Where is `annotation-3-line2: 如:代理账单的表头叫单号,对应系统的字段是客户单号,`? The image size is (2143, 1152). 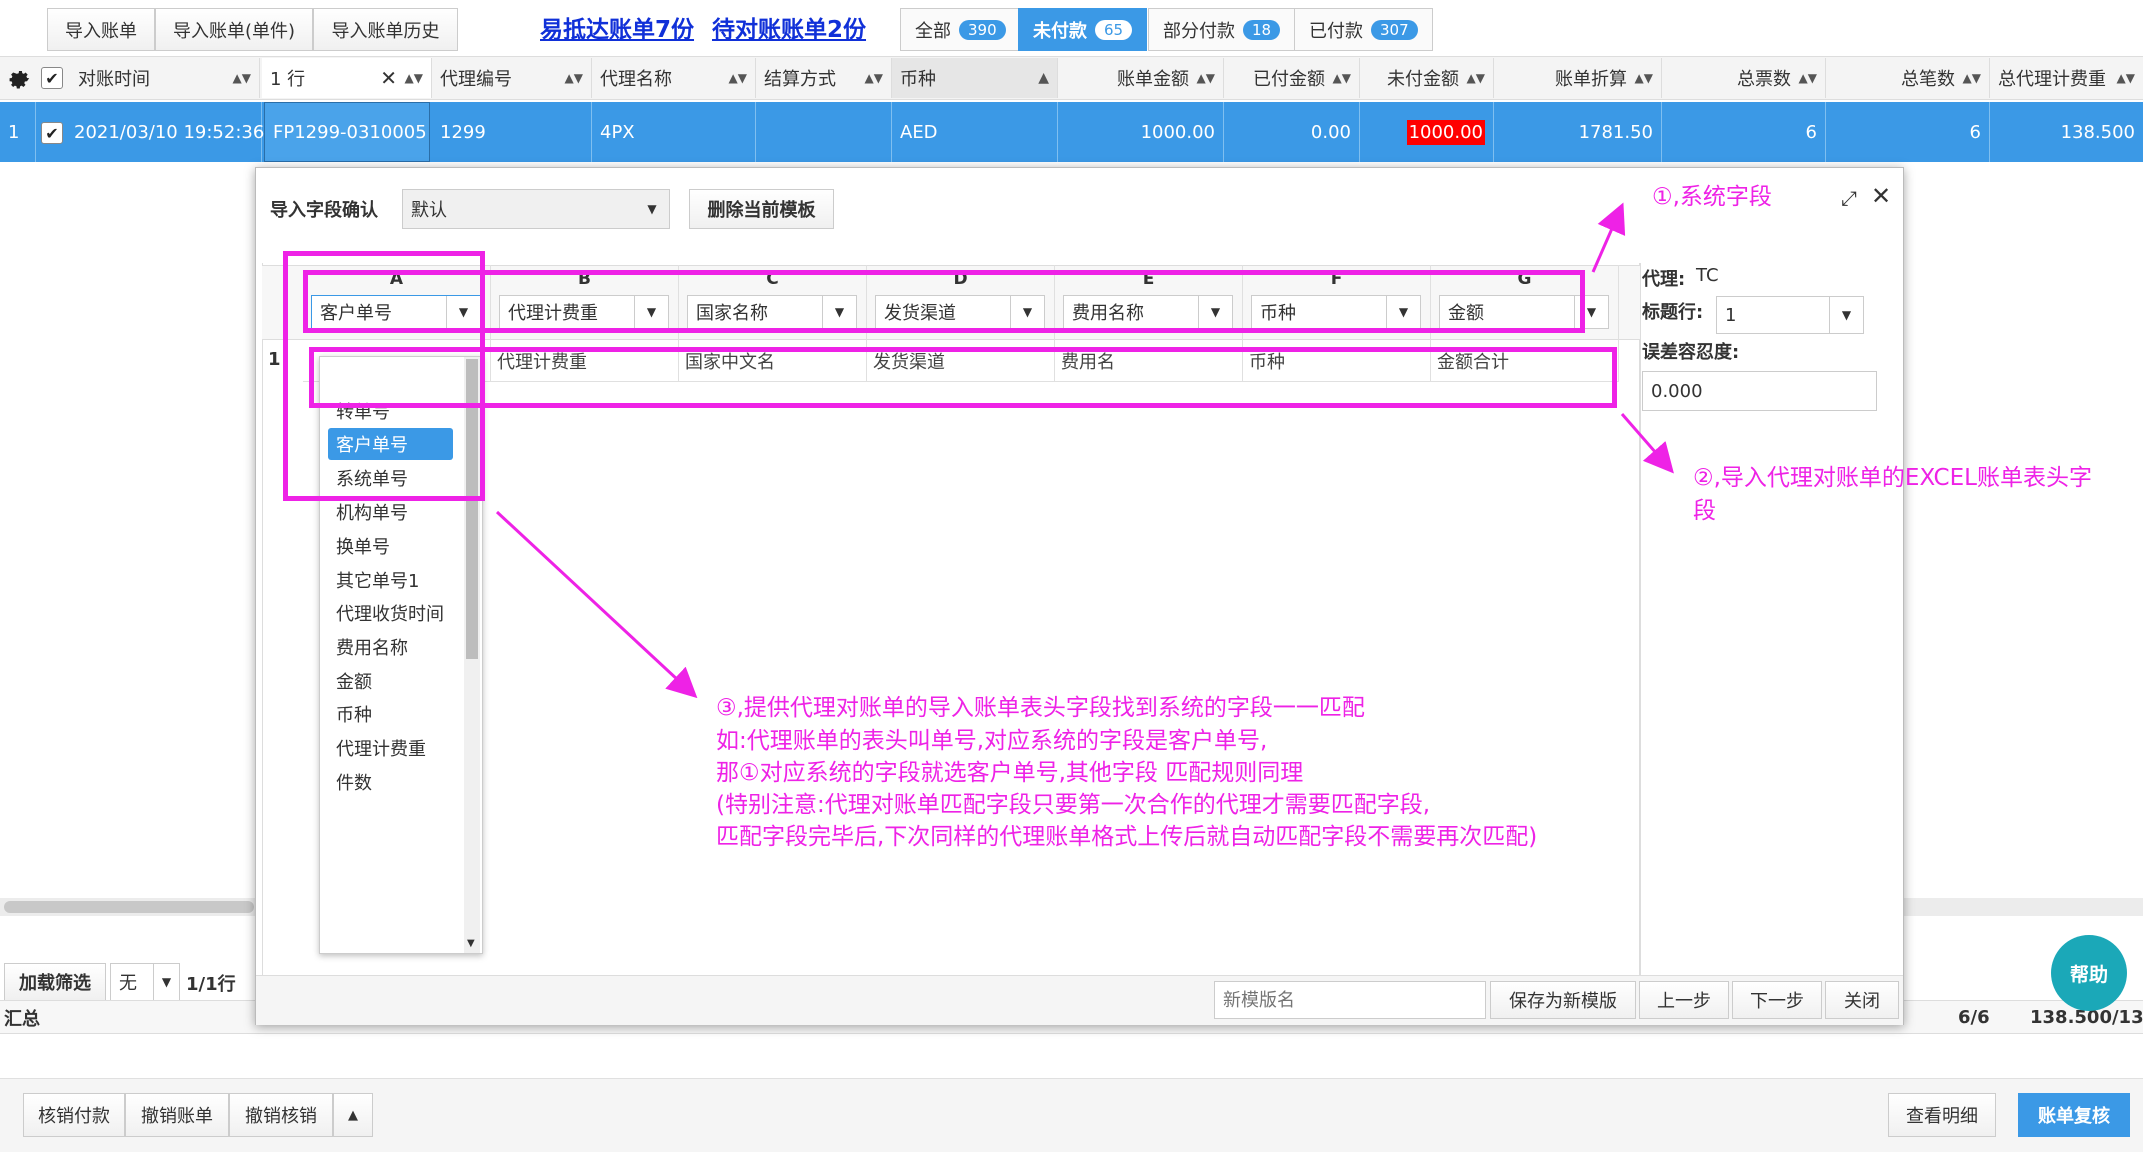
annotation-3-line2: 如:代理账单的表头叫单号,对应系统的字段是客户单号, is located at coordinates (992, 741).